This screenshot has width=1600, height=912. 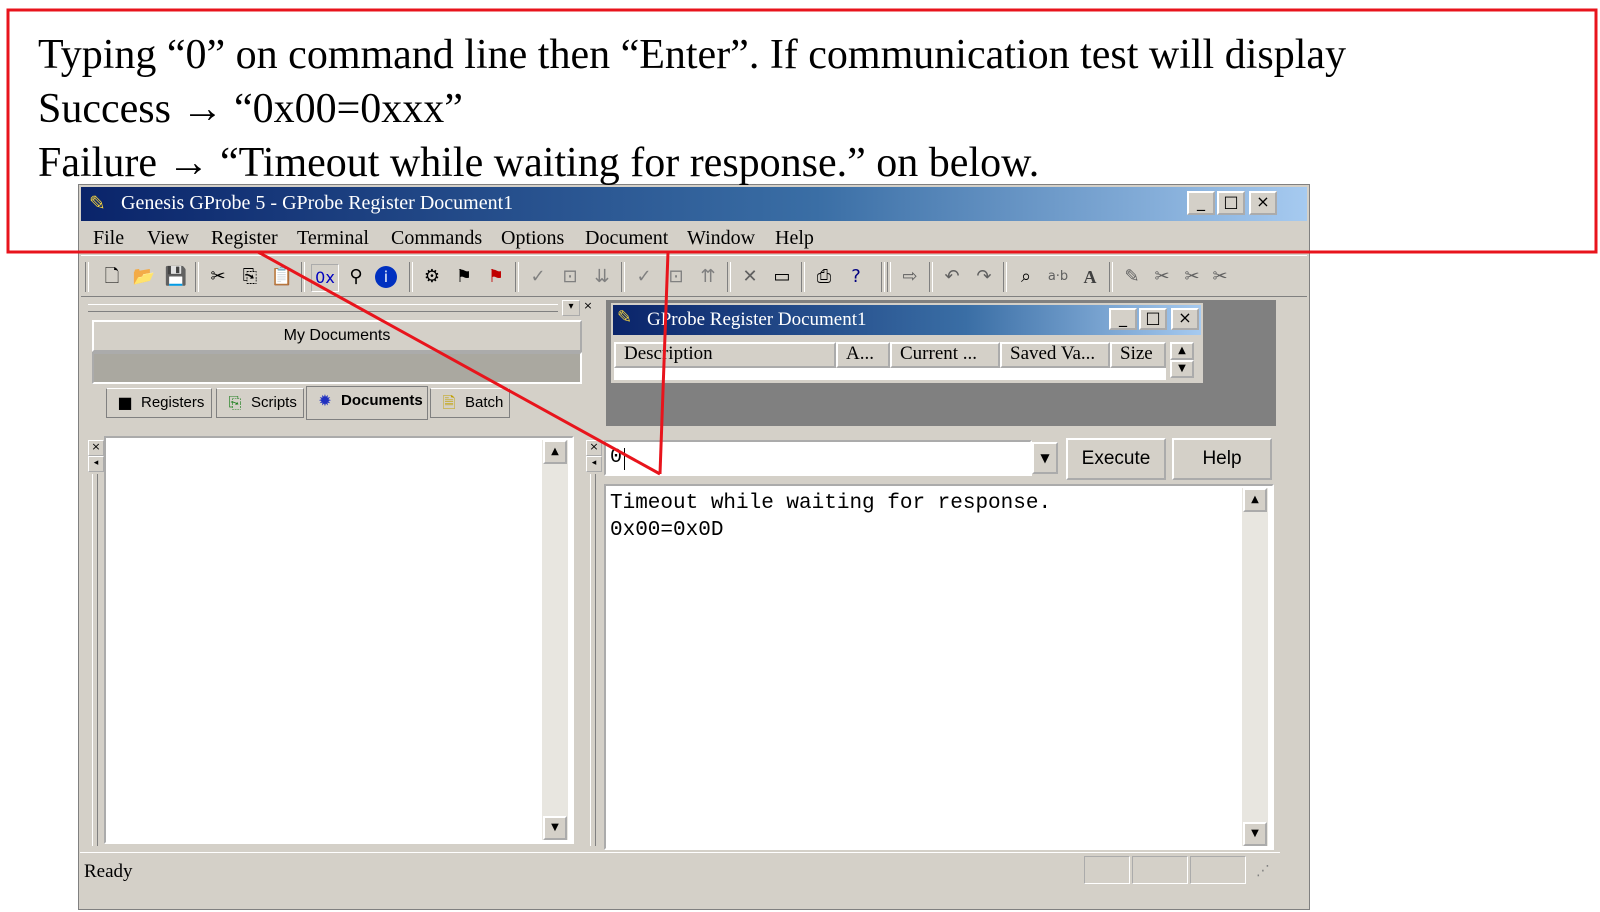 What do you see at coordinates (459, 363) in the screenshot?
I see `pointer-line-left` at bounding box center [459, 363].